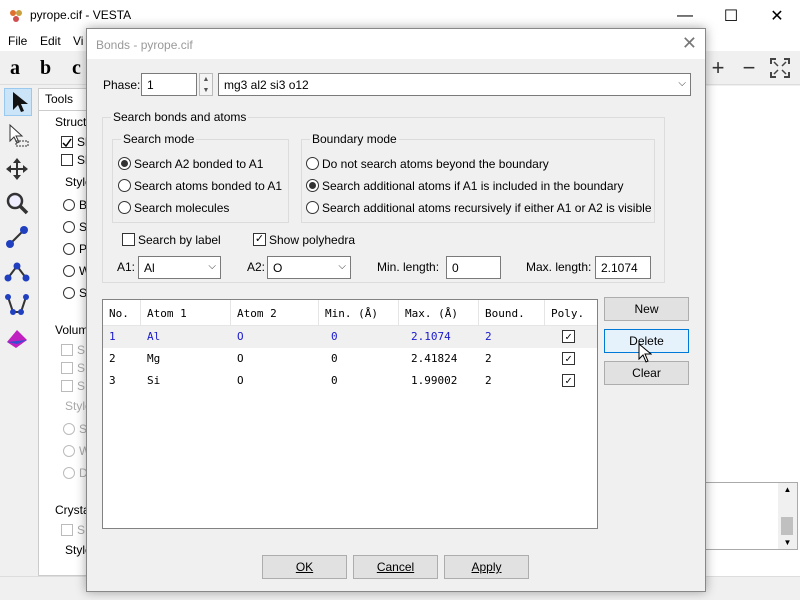 The height and width of the screenshot is (600, 800). What do you see at coordinates (69, 227) in the screenshot?
I see `style-space-filling-radio` at bounding box center [69, 227].